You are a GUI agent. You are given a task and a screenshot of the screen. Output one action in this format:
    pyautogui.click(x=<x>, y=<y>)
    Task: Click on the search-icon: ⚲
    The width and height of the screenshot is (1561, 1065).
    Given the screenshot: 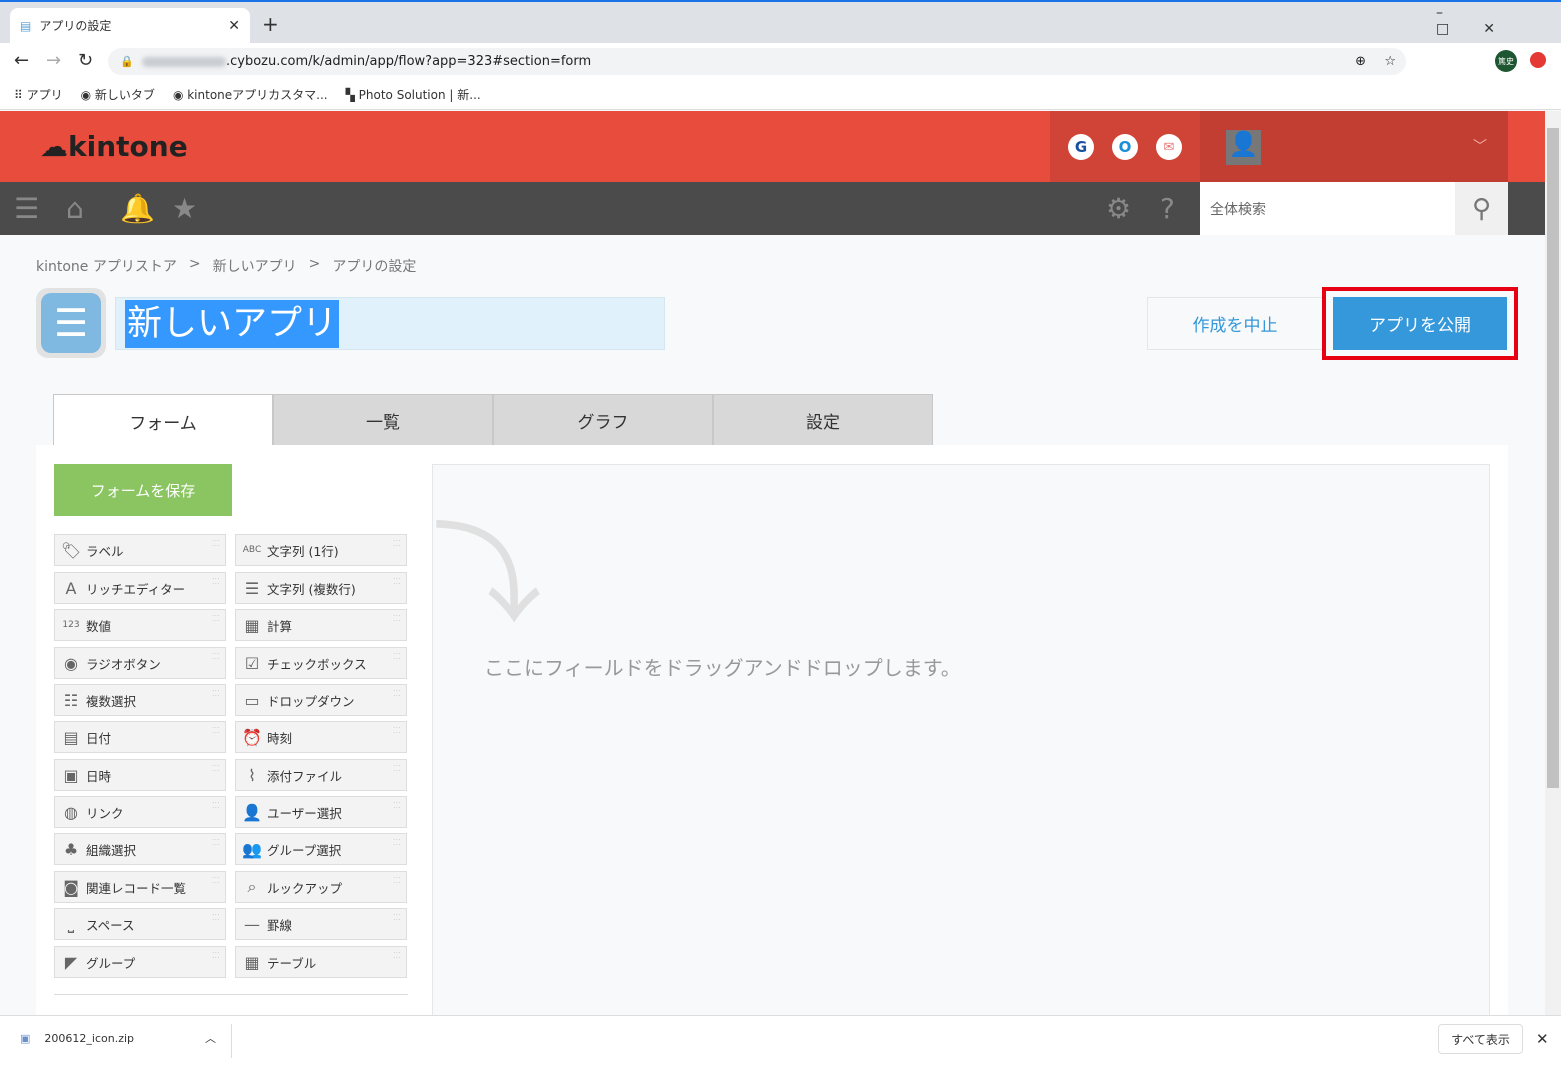 What is the action you would take?
    pyautogui.click(x=1481, y=208)
    